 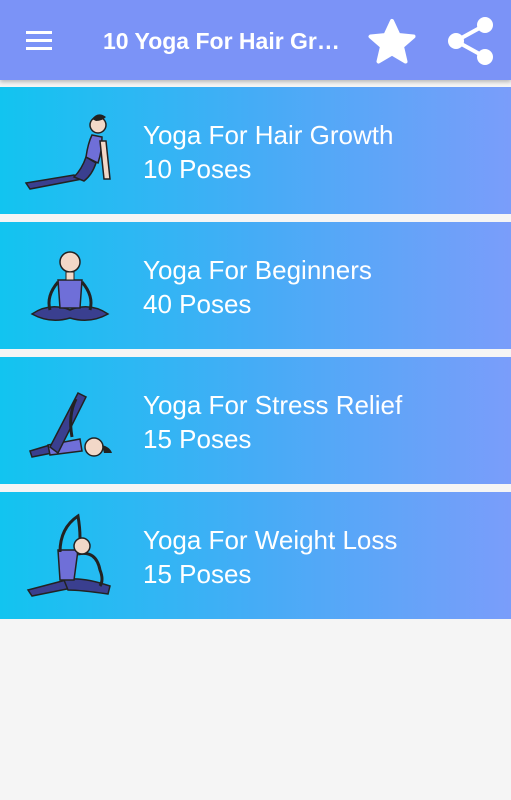 What do you see at coordinates (392, 42) in the screenshot?
I see `star-icon` at bounding box center [392, 42].